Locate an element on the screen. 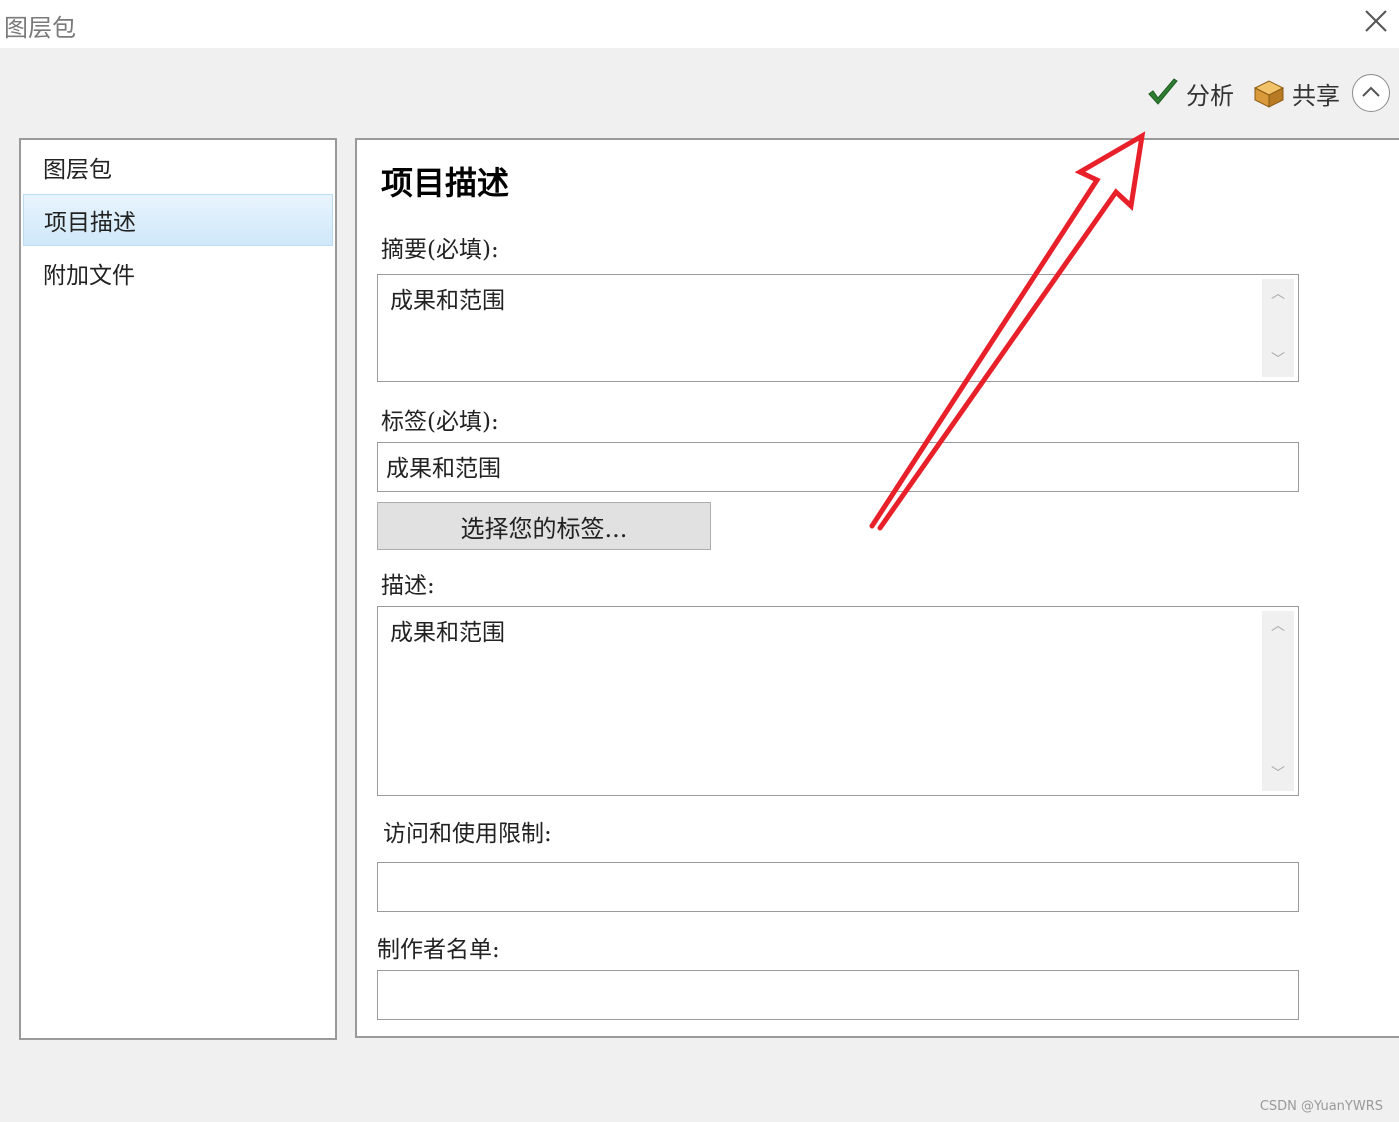 The image size is (1399, 1122). checkmark-icon is located at coordinates (1163, 91).